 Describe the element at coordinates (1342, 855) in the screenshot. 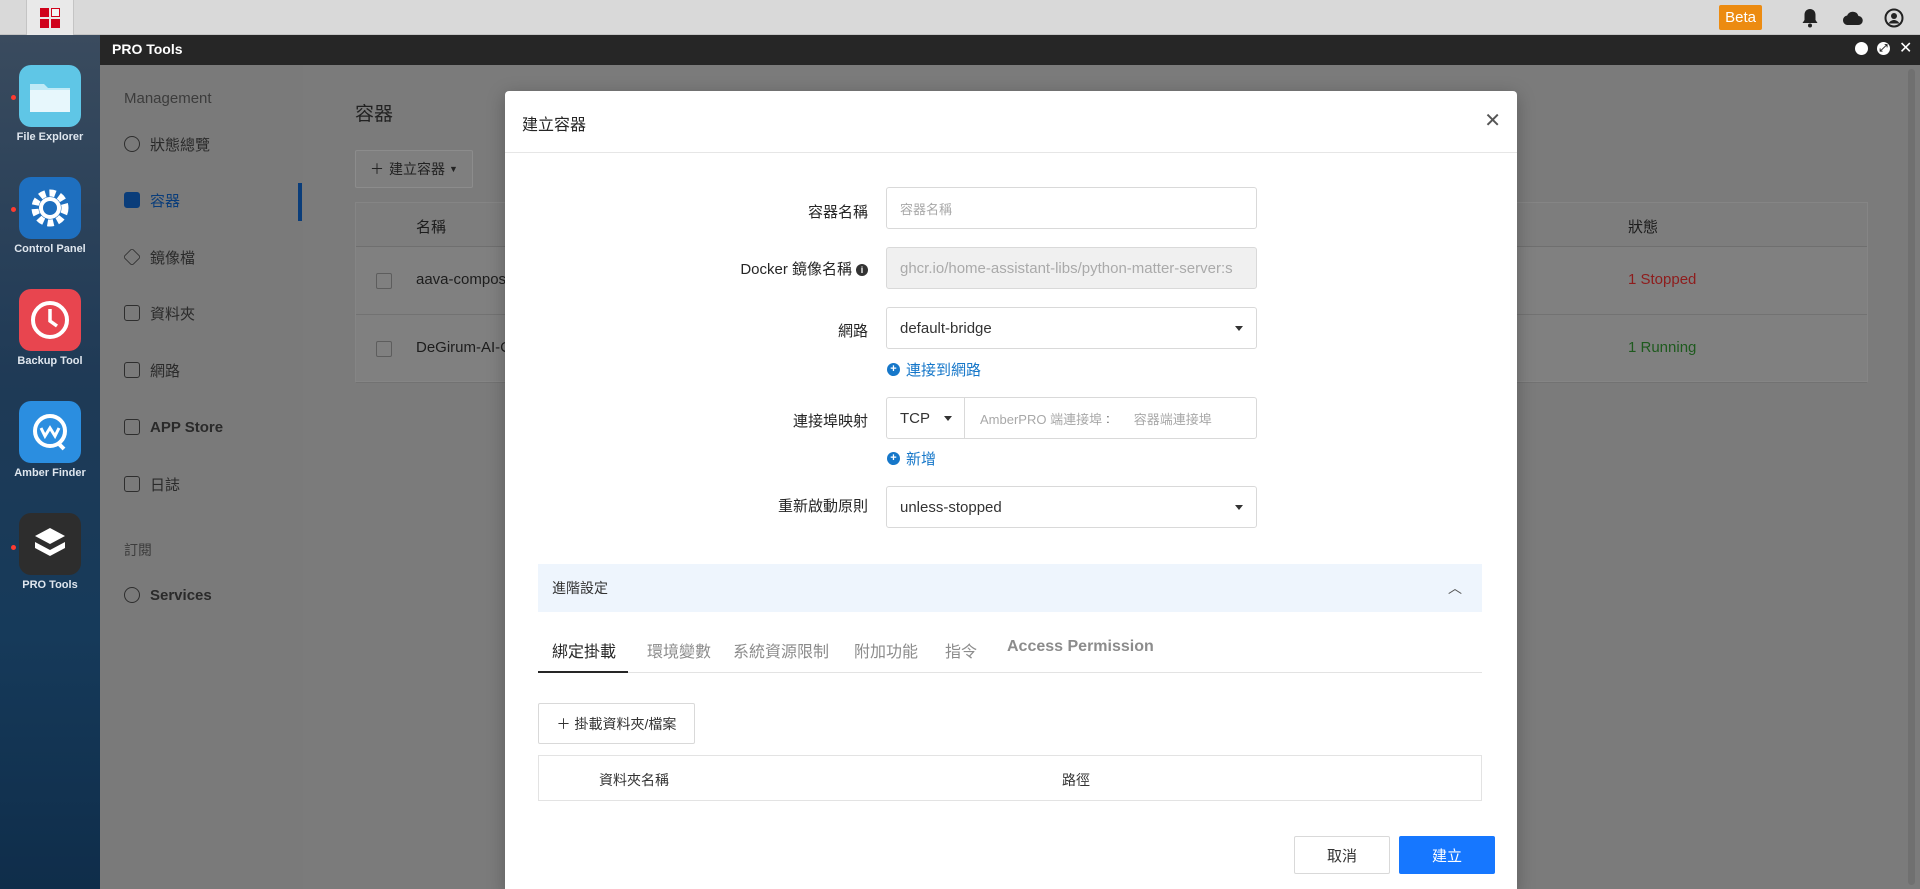

I see `cancel-button: 取消` at that location.